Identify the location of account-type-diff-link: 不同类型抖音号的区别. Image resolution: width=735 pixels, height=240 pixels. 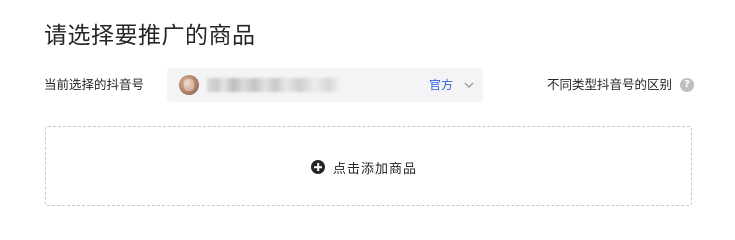
(609, 85).